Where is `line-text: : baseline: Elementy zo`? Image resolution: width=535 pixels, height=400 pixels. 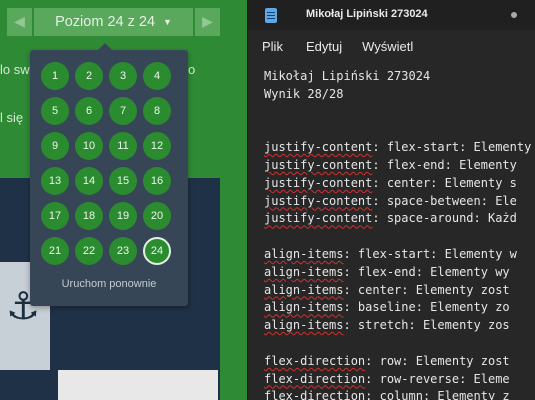 line-text: : baseline: Elementy zo is located at coordinates (426, 307).